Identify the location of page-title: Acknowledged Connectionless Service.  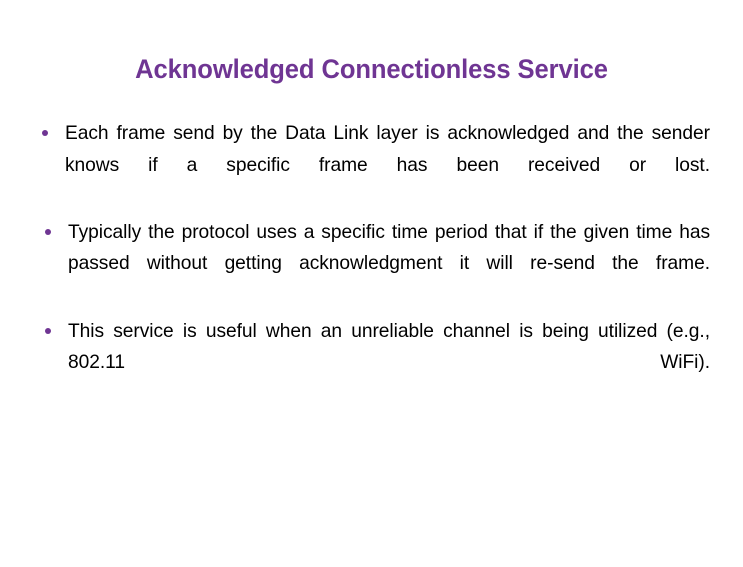
(371, 69).